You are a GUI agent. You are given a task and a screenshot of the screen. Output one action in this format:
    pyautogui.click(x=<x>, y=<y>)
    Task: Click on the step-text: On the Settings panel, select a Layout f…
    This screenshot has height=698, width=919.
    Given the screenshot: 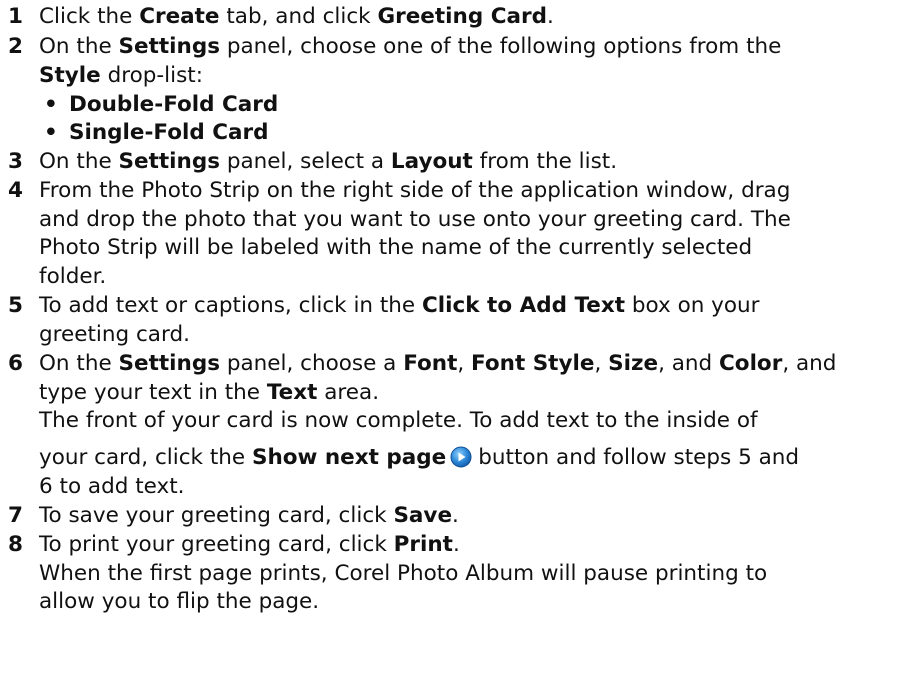 What is the action you would take?
    pyautogui.click(x=328, y=161)
    